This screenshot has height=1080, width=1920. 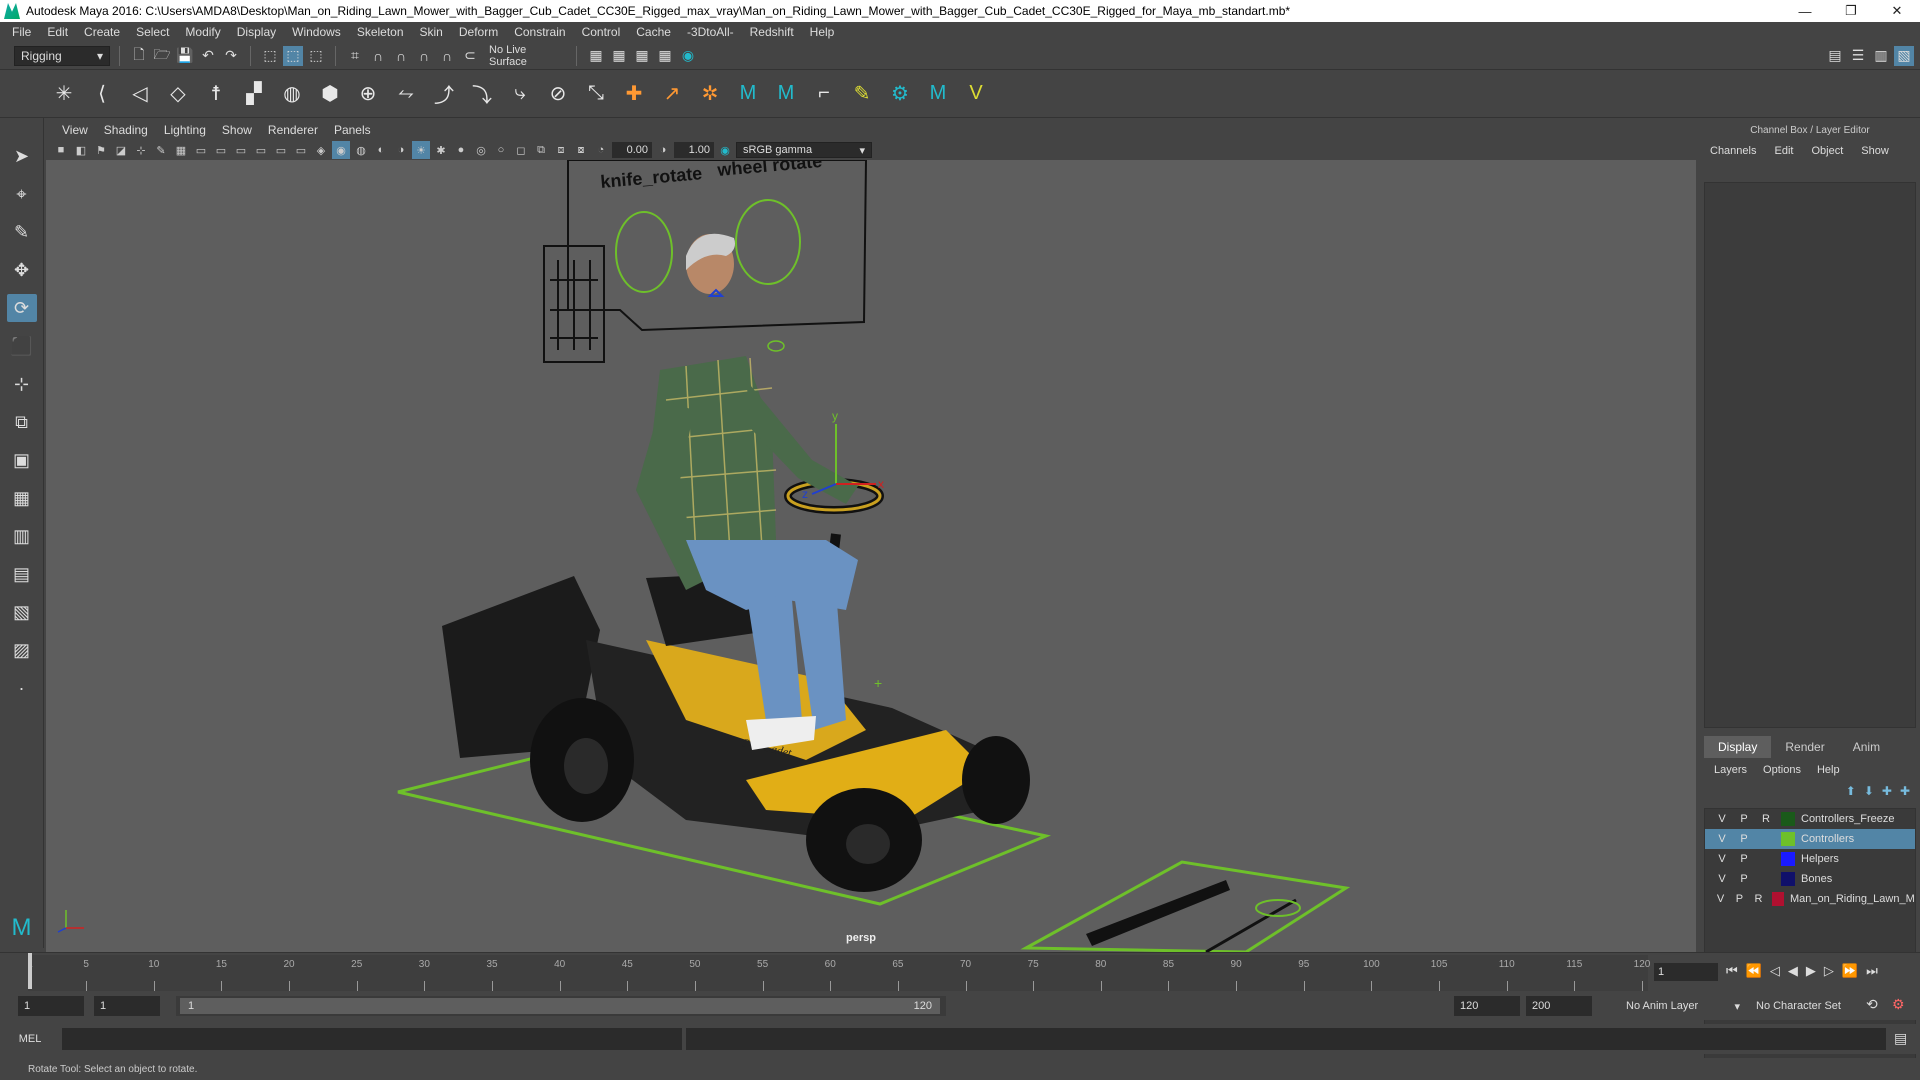 What do you see at coordinates (22, 536) in the screenshot?
I see `side-layout-icon: ▥` at bounding box center [22, 536].